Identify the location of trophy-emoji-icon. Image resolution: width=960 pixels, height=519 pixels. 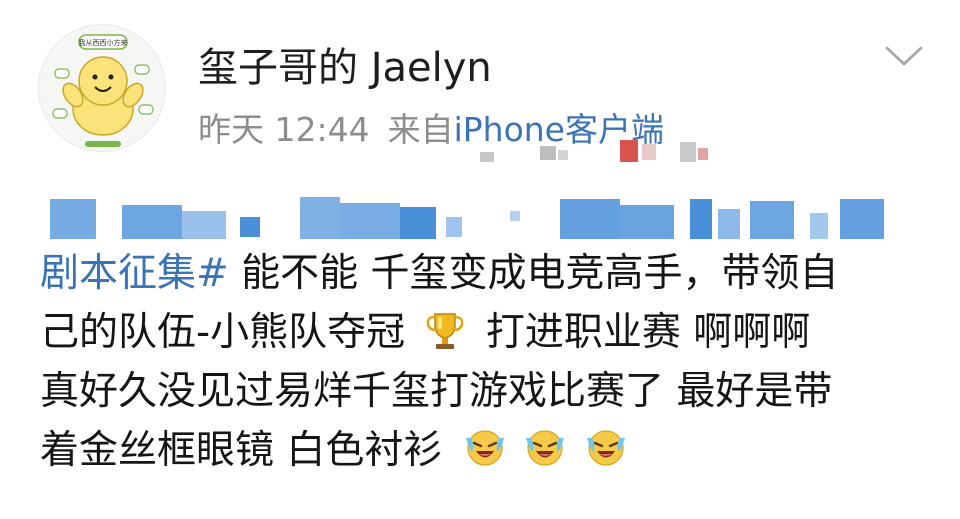
(445, 330).